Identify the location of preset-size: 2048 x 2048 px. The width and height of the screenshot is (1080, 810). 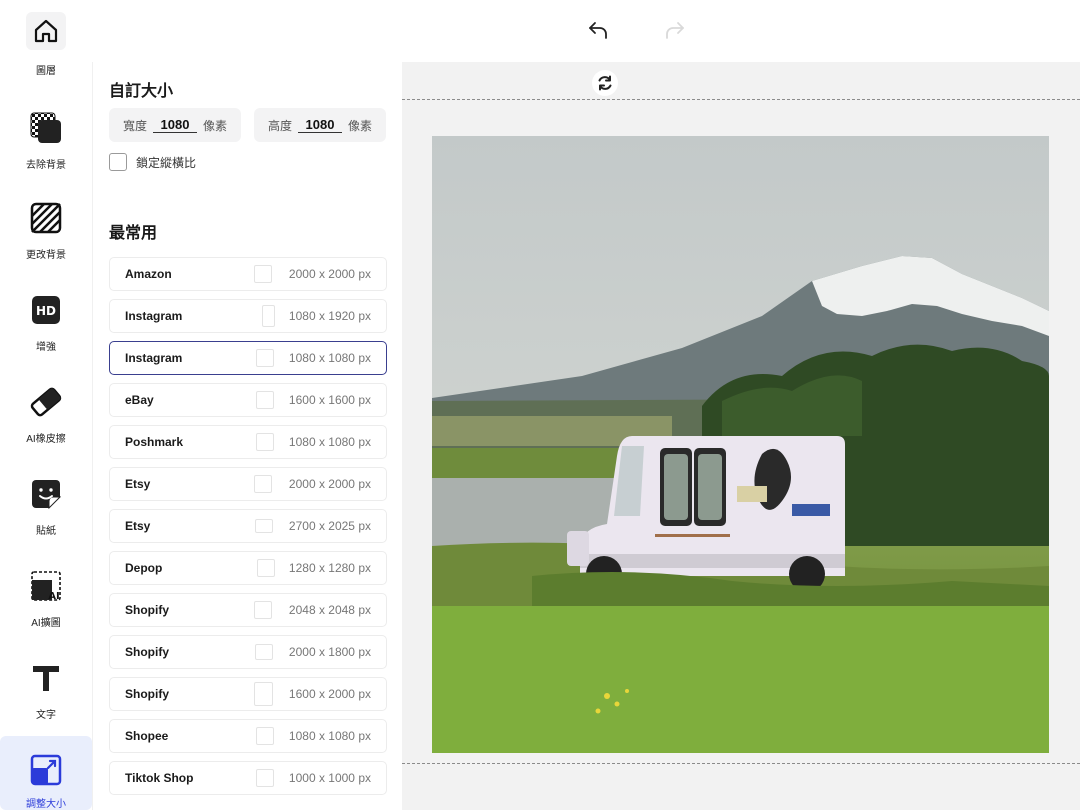
(329, 610).